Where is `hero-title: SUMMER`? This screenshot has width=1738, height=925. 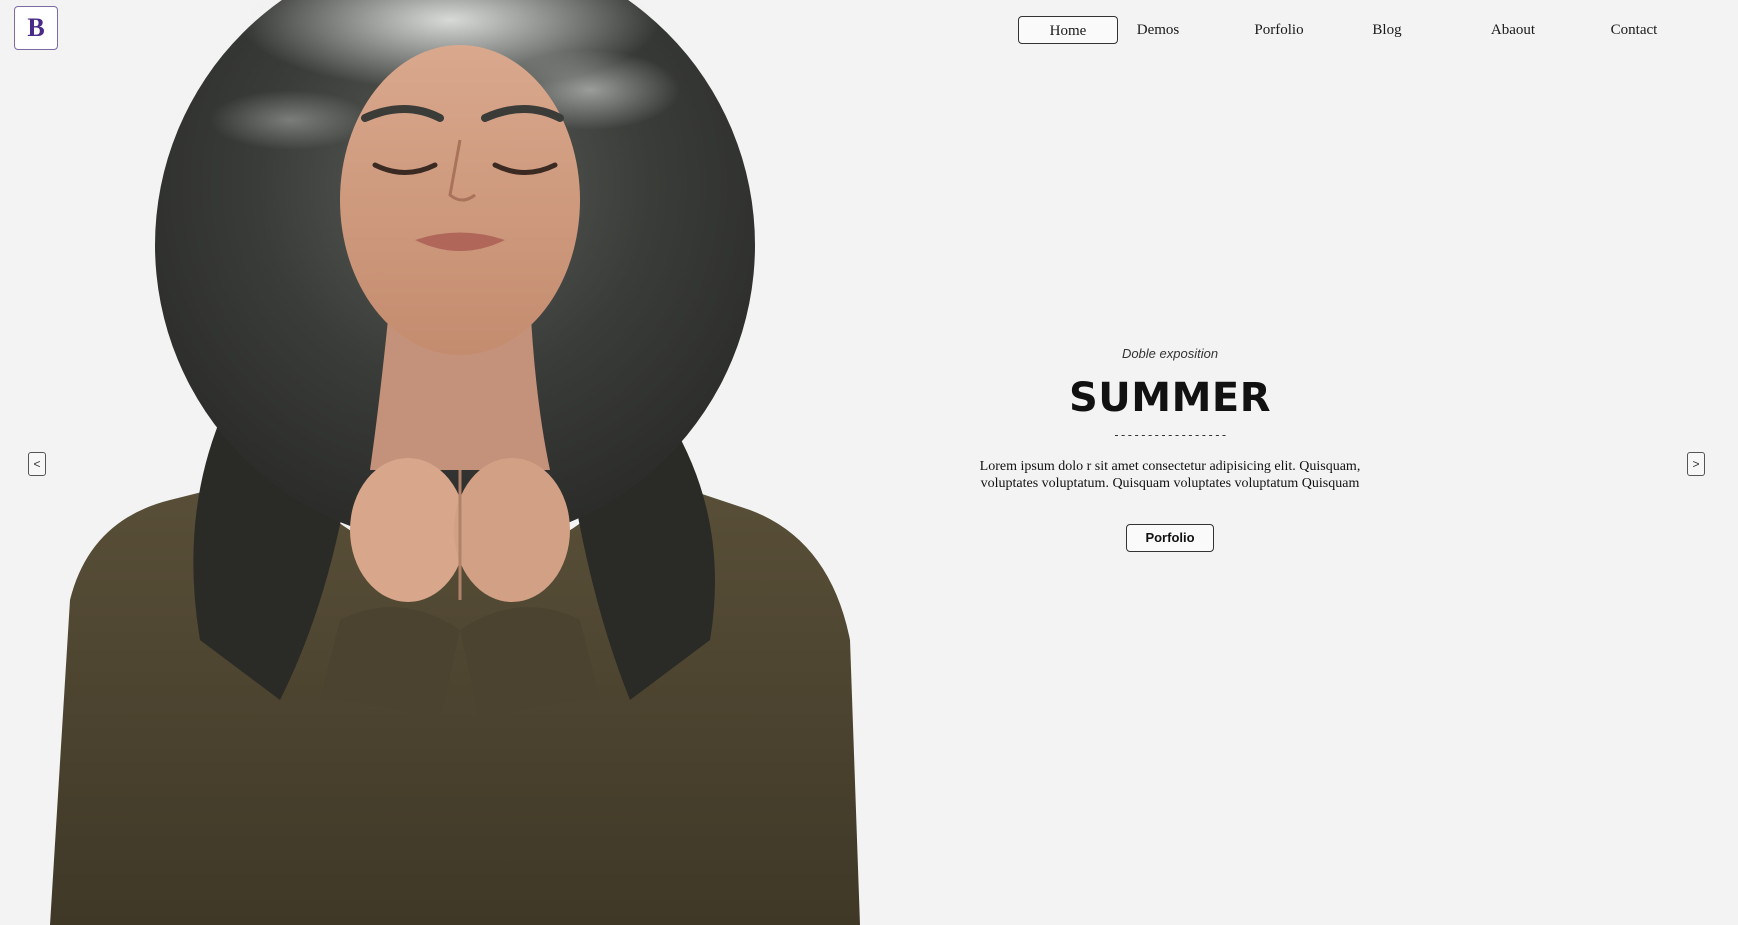 hero-title: SUMMER is located at coordinates (1170, 398).